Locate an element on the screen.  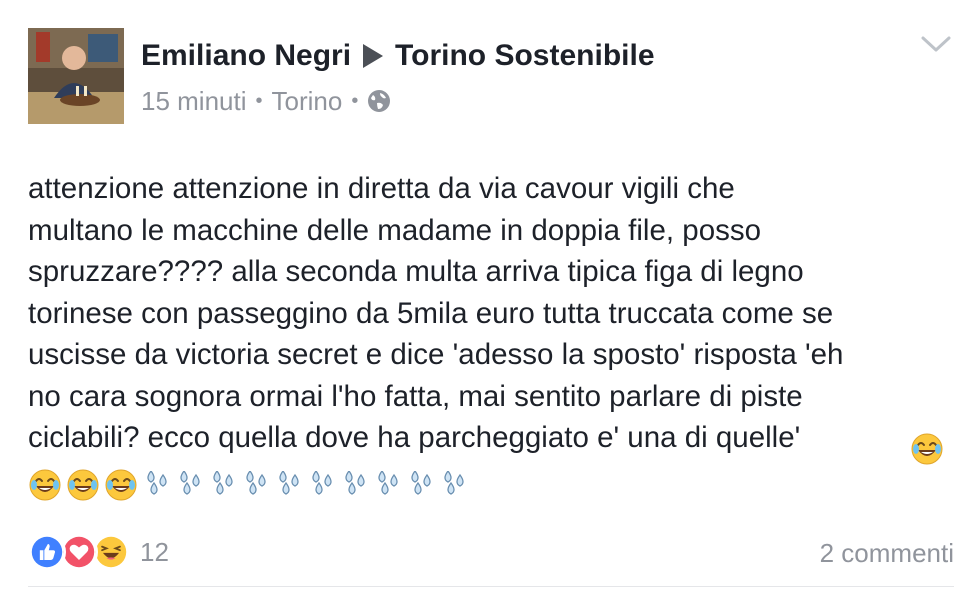
like-icon is located at coordinates (47, 552).